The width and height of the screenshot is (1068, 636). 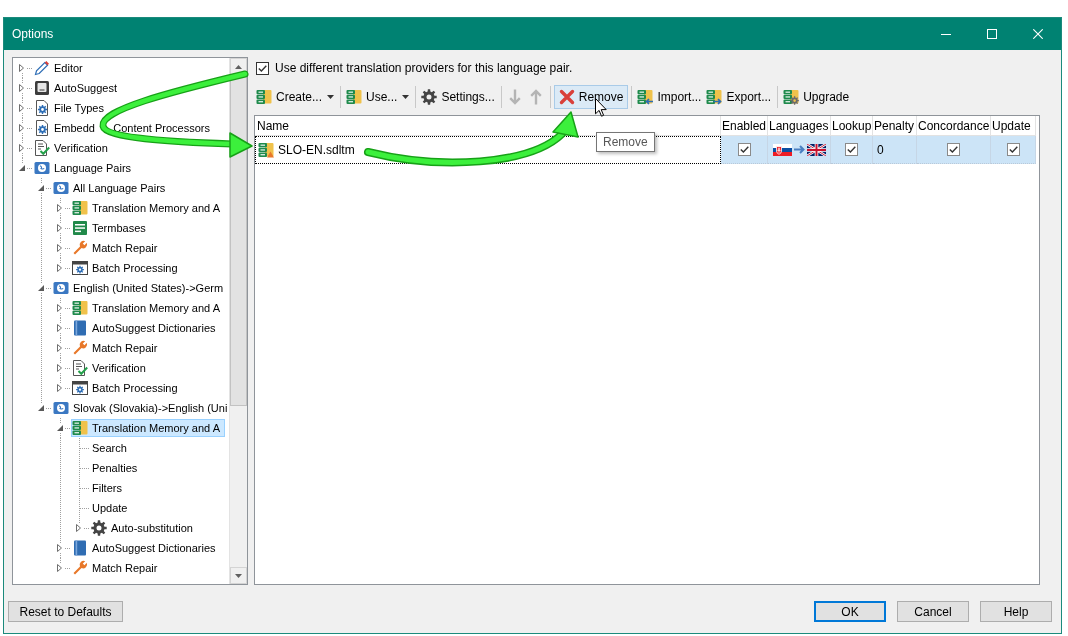 What do you see at coordinates (124, 128) in the screenshot?
I see `tree-item: Embedd Content Processors` at bounding box center [124, 128].